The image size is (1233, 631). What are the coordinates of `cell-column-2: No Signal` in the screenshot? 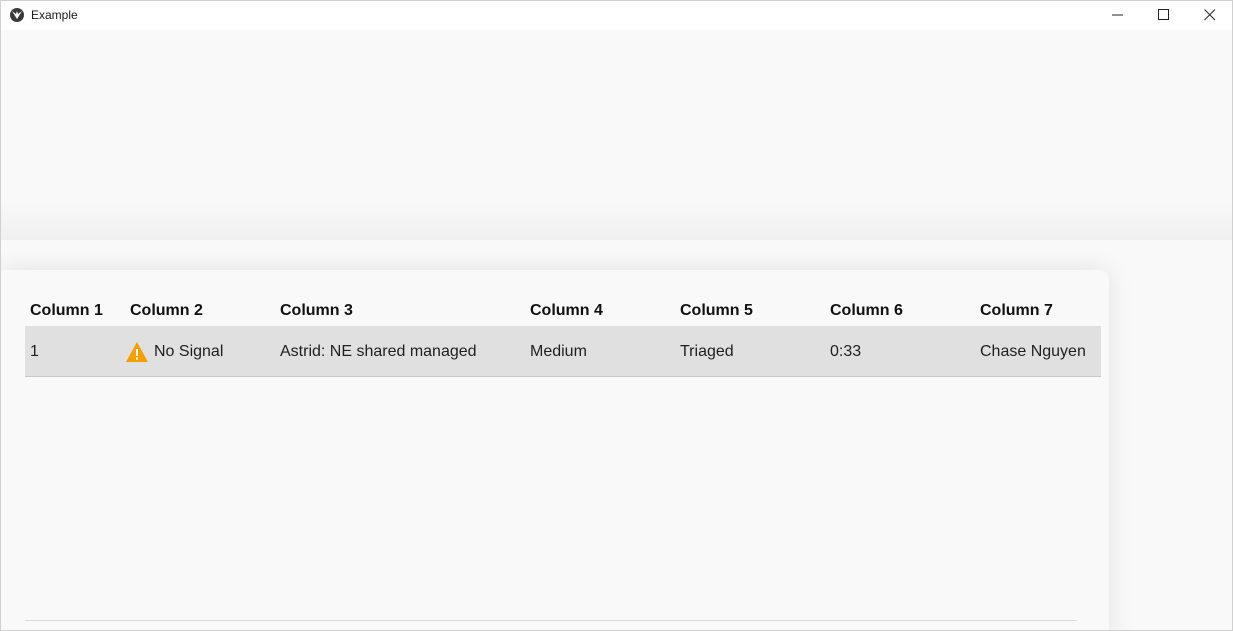 It's located at (189, 351).